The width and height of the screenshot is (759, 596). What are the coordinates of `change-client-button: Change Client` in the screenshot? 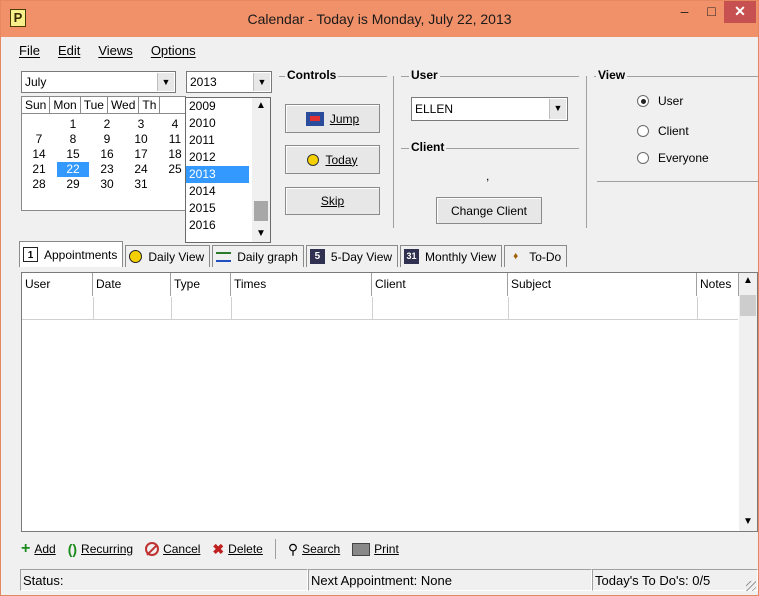 It's located at (489, 210).